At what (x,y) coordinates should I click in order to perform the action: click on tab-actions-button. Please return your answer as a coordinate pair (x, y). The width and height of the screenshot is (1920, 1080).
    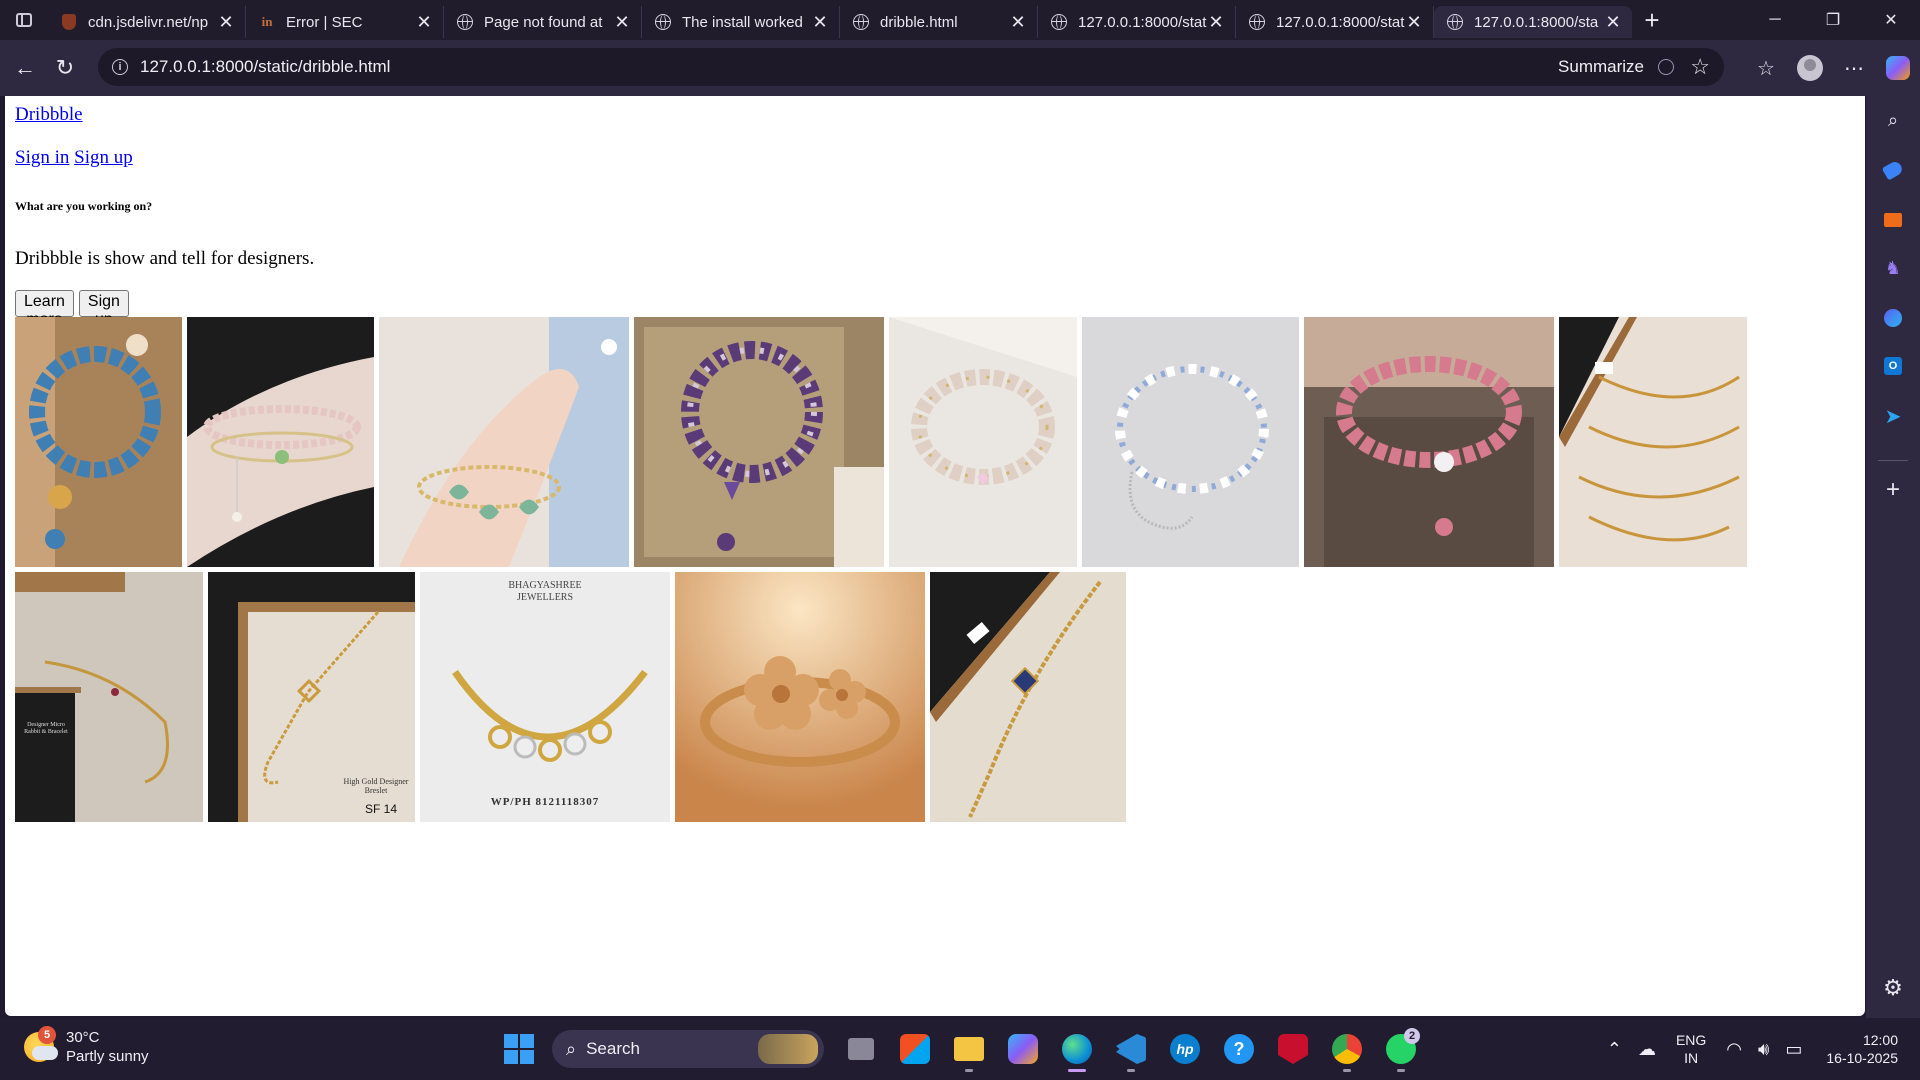
    Looking at the image, I should click on (24, 20).